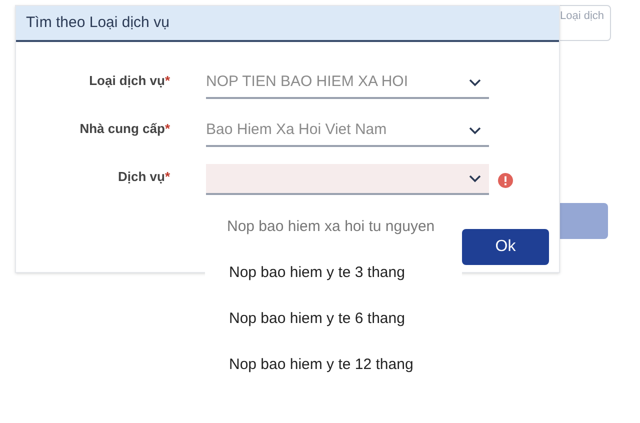  I want to click on field-label: Nhà cung cấp, so click(122, 129).